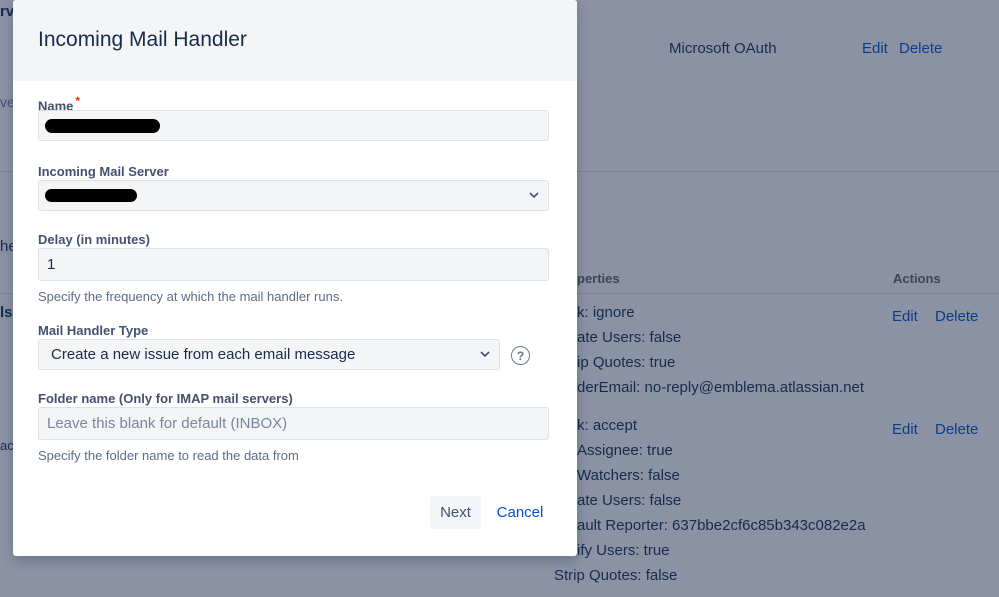  I want to click on handler-1-edit-link: Edit, so click(905, 316).